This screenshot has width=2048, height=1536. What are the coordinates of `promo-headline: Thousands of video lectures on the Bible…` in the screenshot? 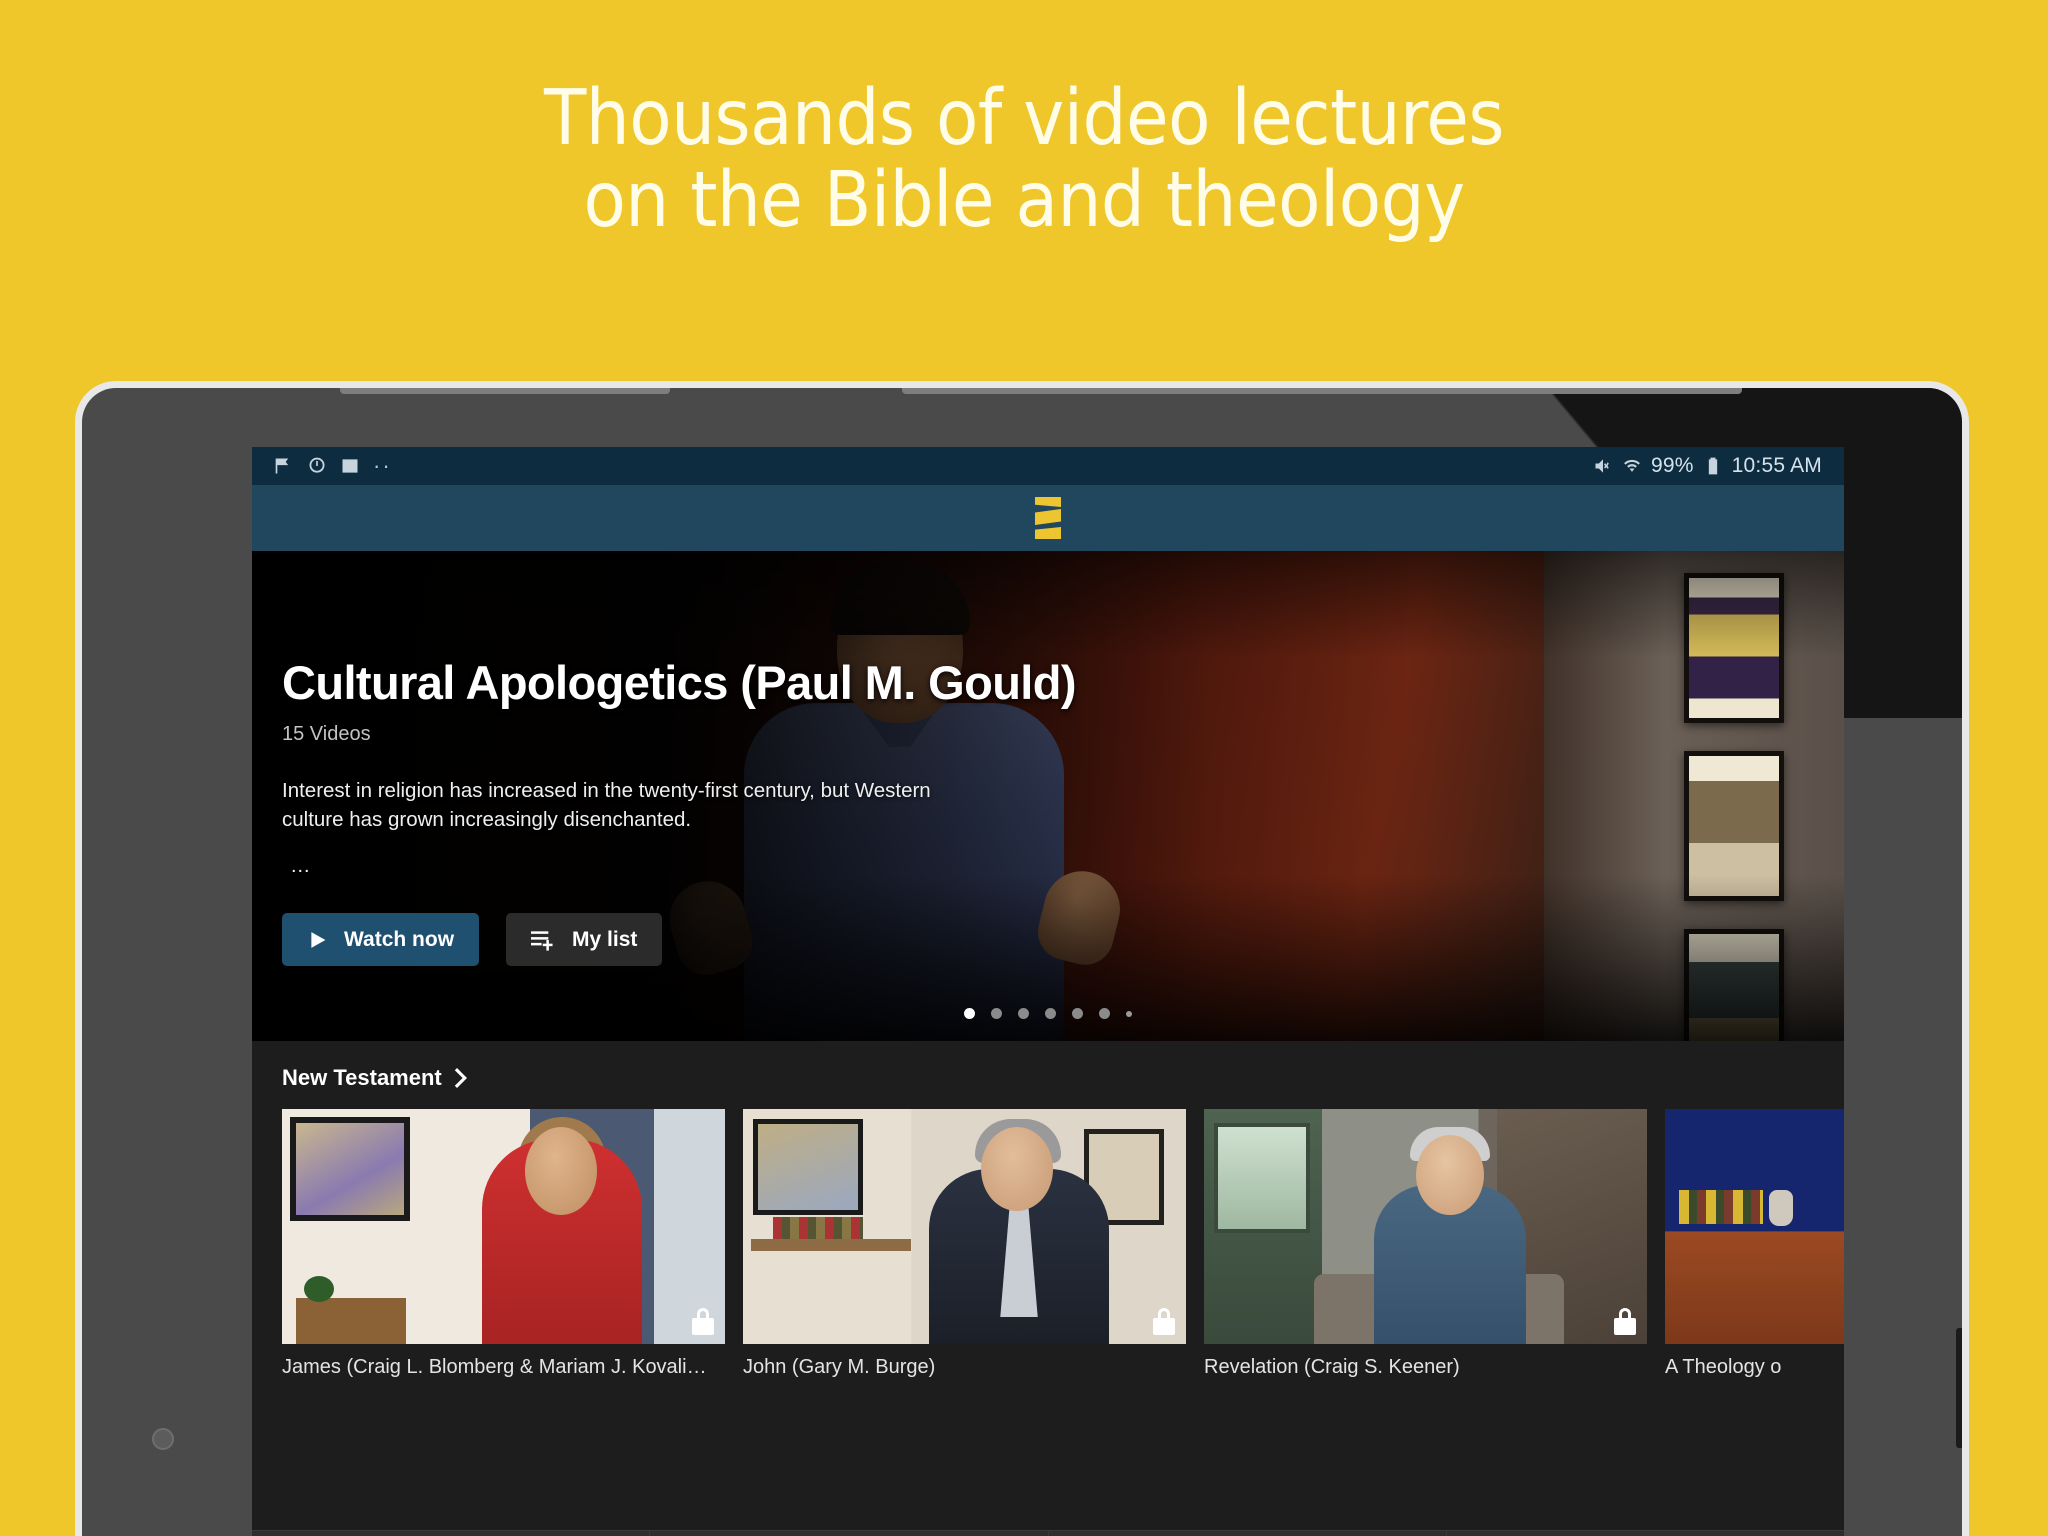 It's located at (1024, 159).